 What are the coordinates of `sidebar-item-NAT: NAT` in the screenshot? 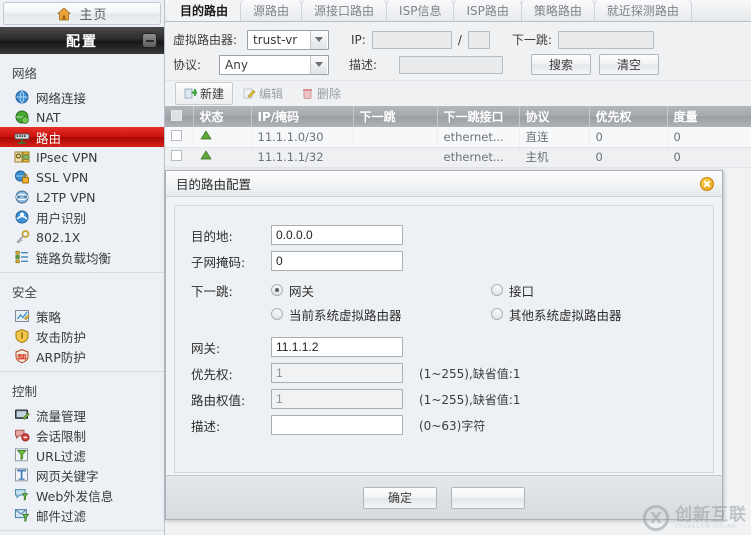 It's located at (82, 117).